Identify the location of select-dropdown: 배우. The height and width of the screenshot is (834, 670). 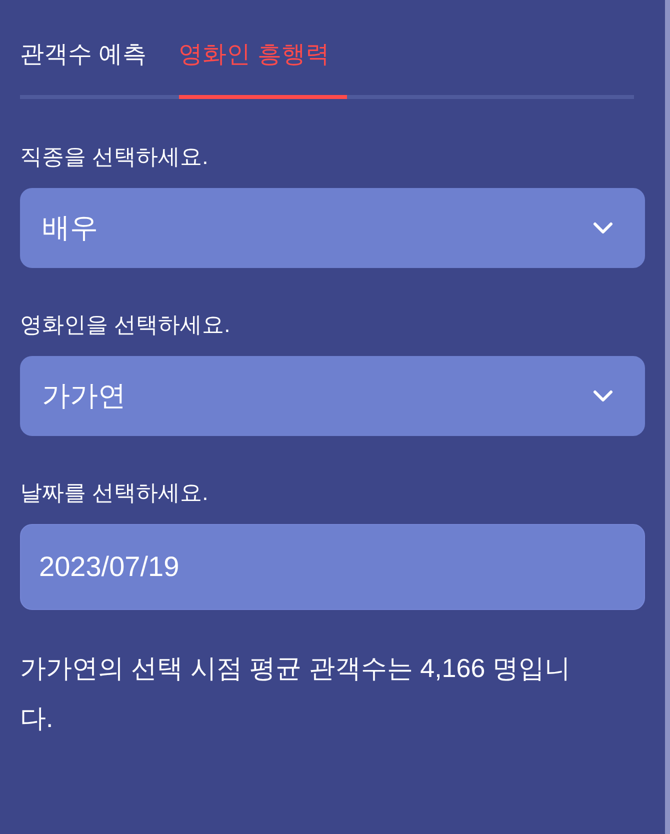
(332, 228).